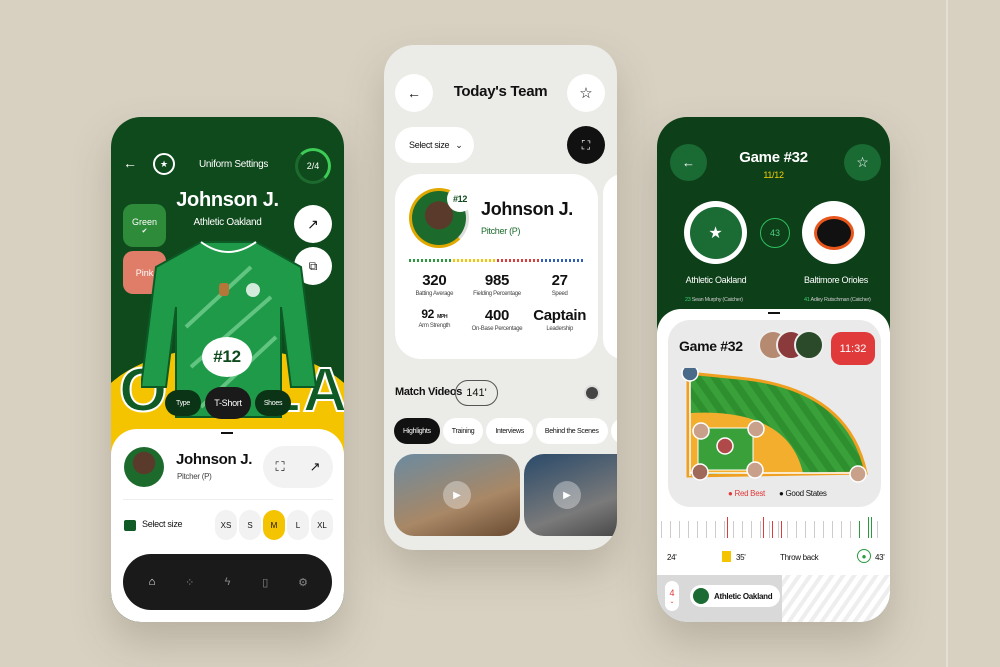 This screenshot has height=667, width=1000. Describe the element at coordinates (853, 348) in the screenshot. I see `game-timer: 11:32` at that location.